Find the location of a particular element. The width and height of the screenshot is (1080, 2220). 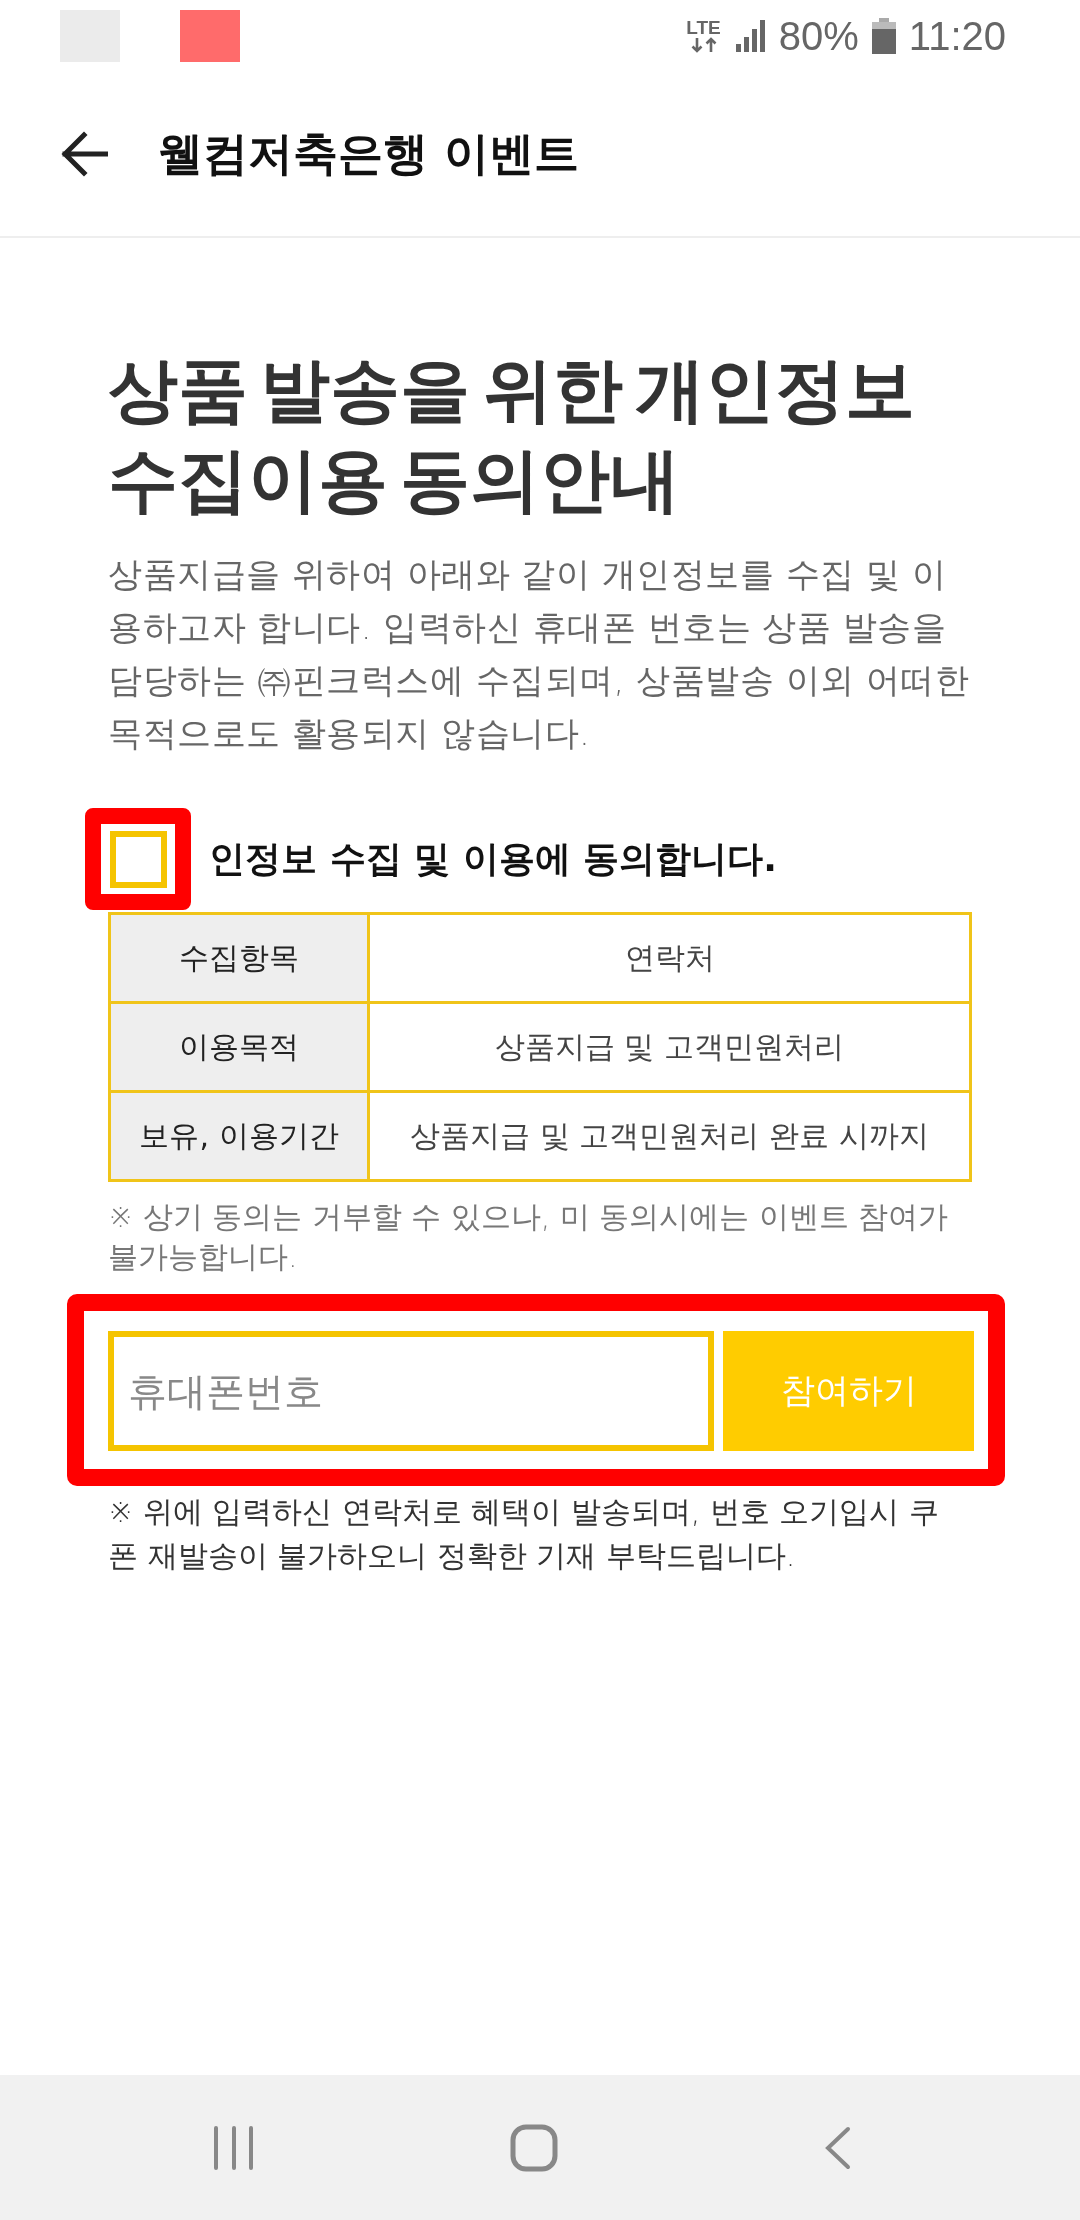

agree-label: 인정보 수집 및 이용에 동의합니다. is located at coordinates (493, 858).